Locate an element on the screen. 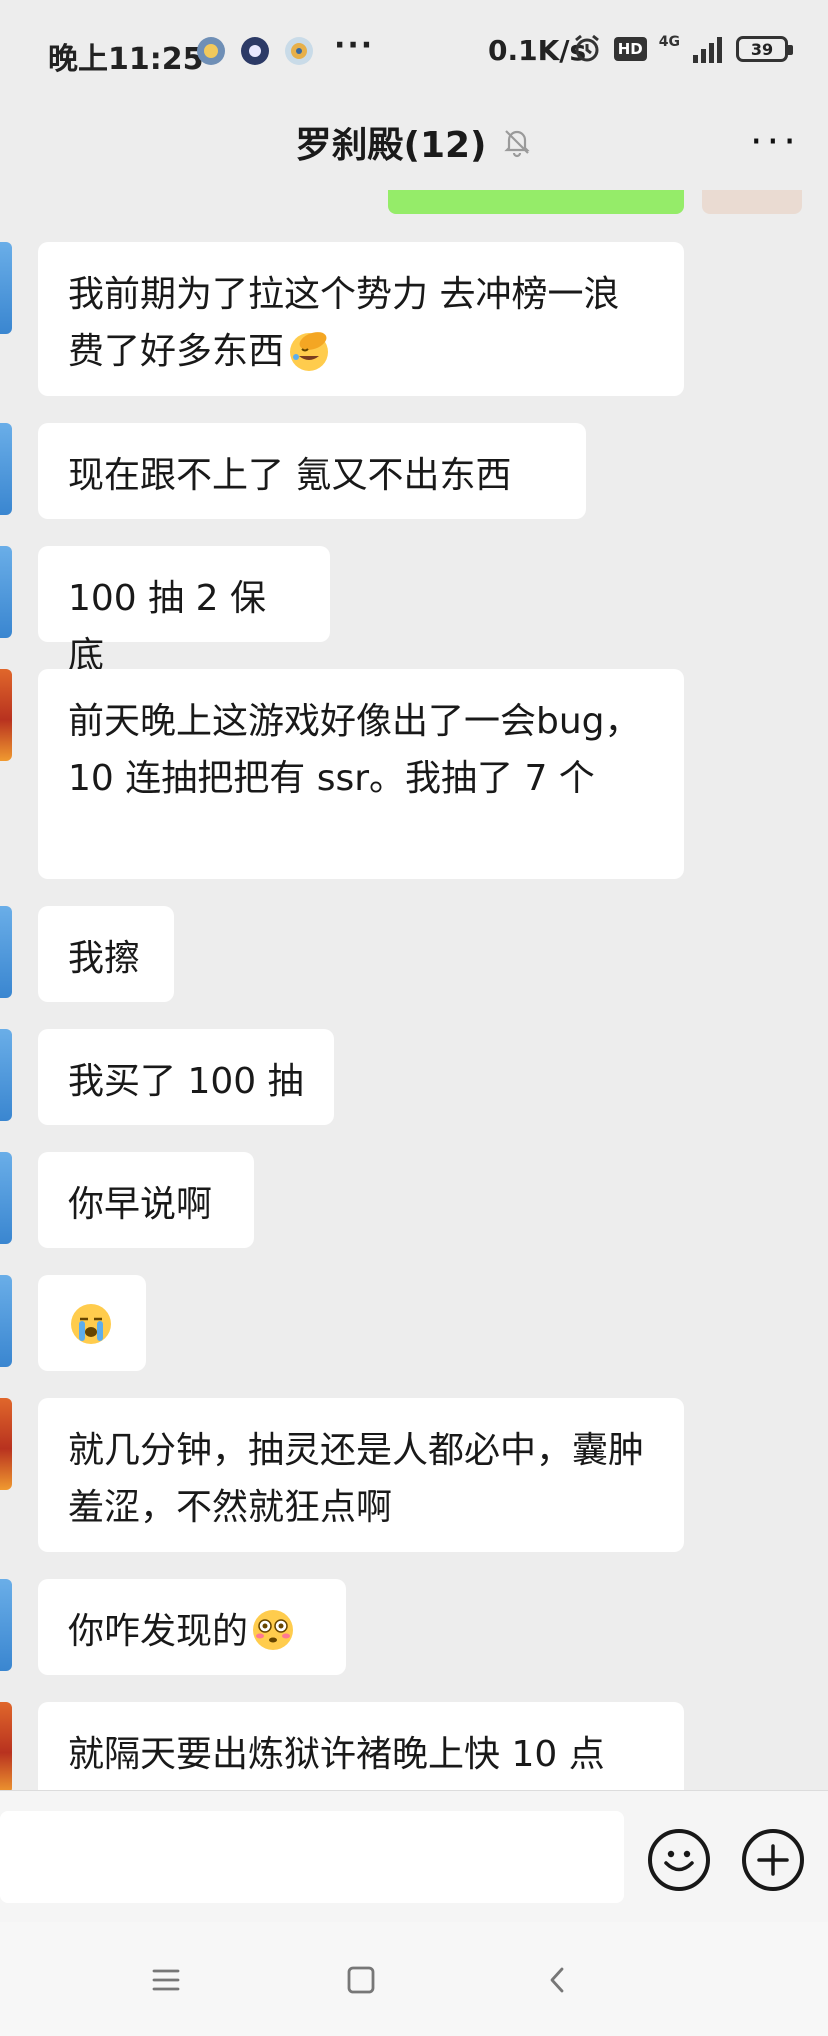 The height and width of the screenshot is (2036, 828). message-bubble: 前天晚上这游戏好像出了一会bug，10 连抽把把有 ssr。我抽了 7 个 is located at coordinates (361, 774).